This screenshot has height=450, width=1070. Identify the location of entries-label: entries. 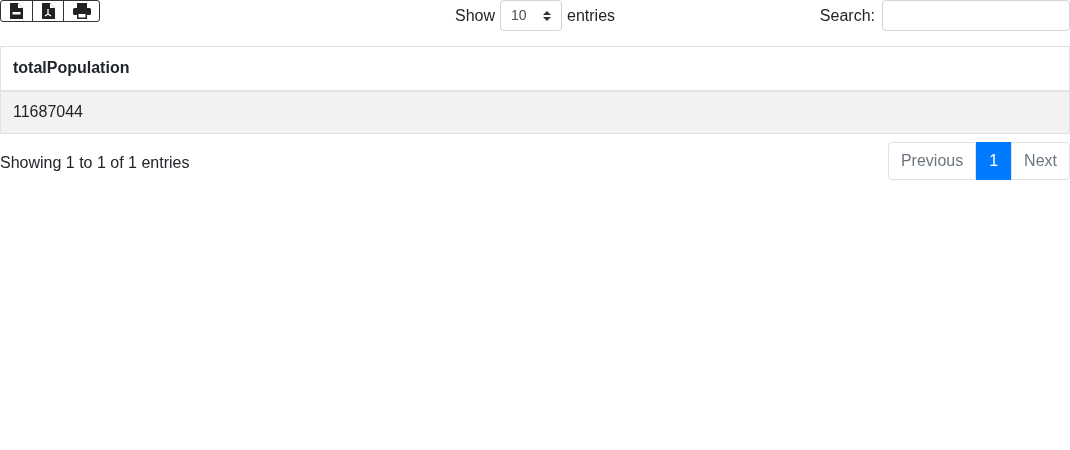
(591, 15).